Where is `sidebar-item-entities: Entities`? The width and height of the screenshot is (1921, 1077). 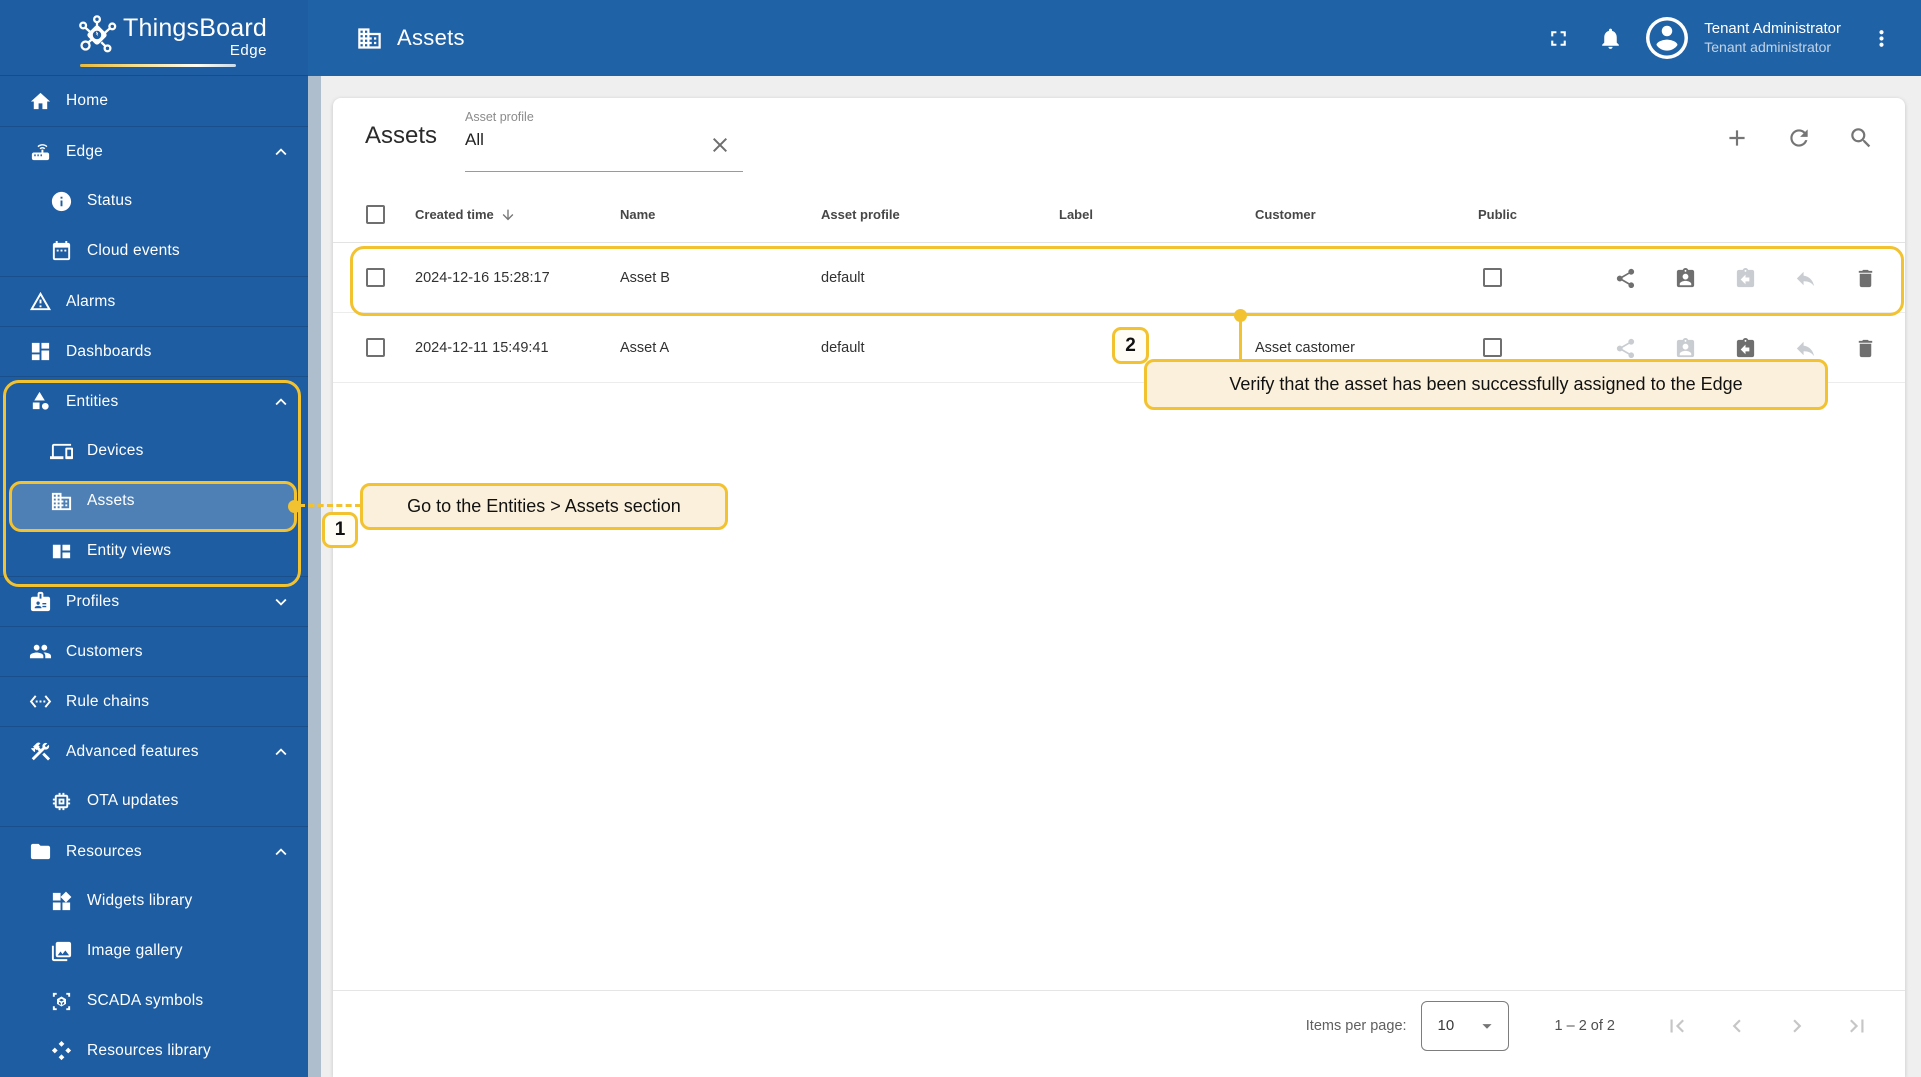 sidebar-item-entities: Entities is located at coordinates (154, 401).